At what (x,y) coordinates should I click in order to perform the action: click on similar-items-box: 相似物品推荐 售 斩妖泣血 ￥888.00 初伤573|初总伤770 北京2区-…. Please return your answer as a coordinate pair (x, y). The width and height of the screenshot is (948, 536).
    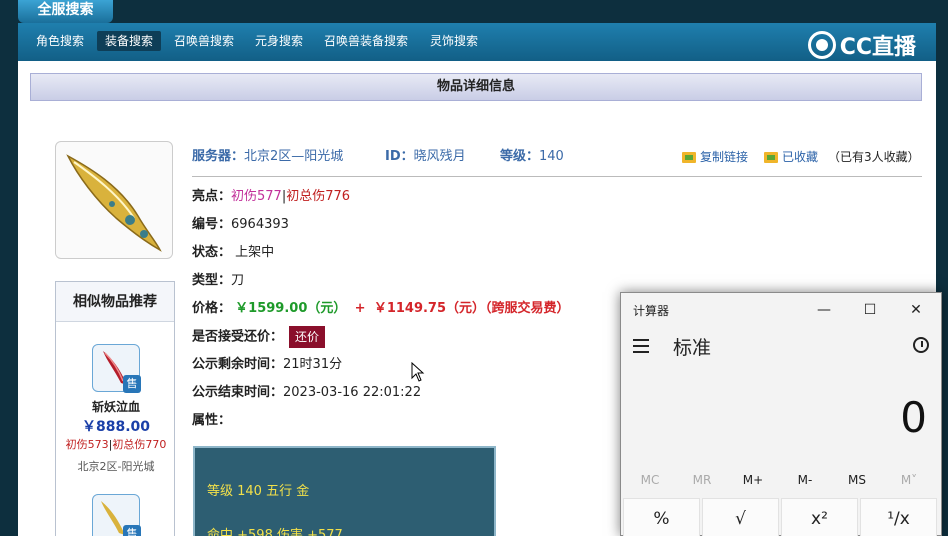
    Looking at the image, I should click on (115, 408).